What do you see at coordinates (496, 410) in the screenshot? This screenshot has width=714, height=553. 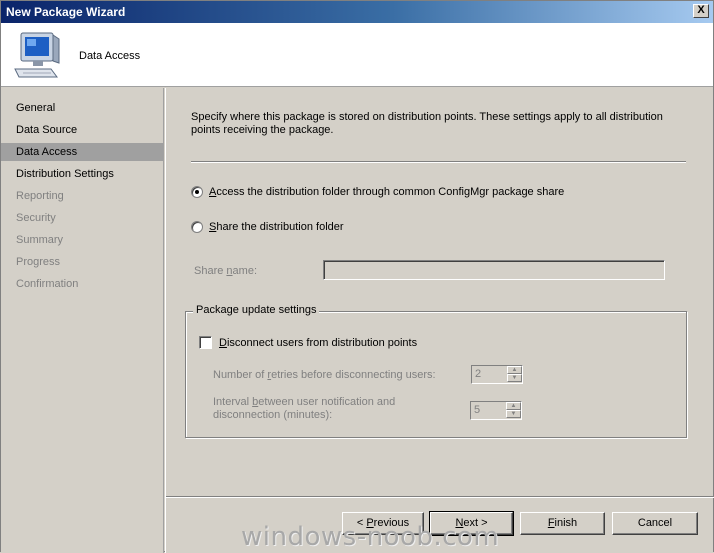 I see `interval-spinner: 5 ▲ ▼` at bounding box center [496, 410].